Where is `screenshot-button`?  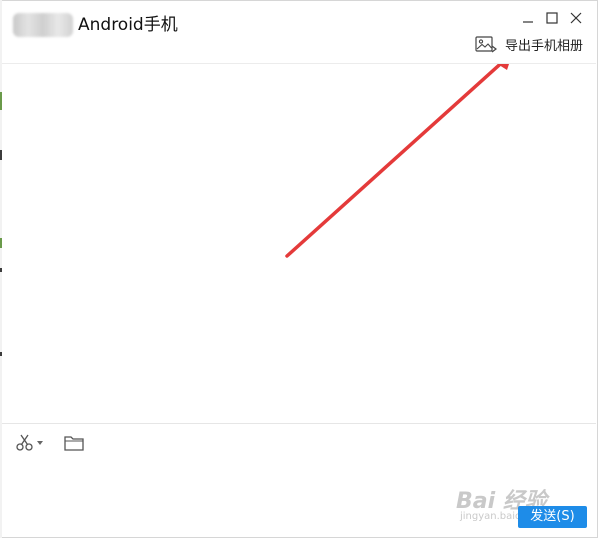 screenshot-button is located at coordinates (29, 443).